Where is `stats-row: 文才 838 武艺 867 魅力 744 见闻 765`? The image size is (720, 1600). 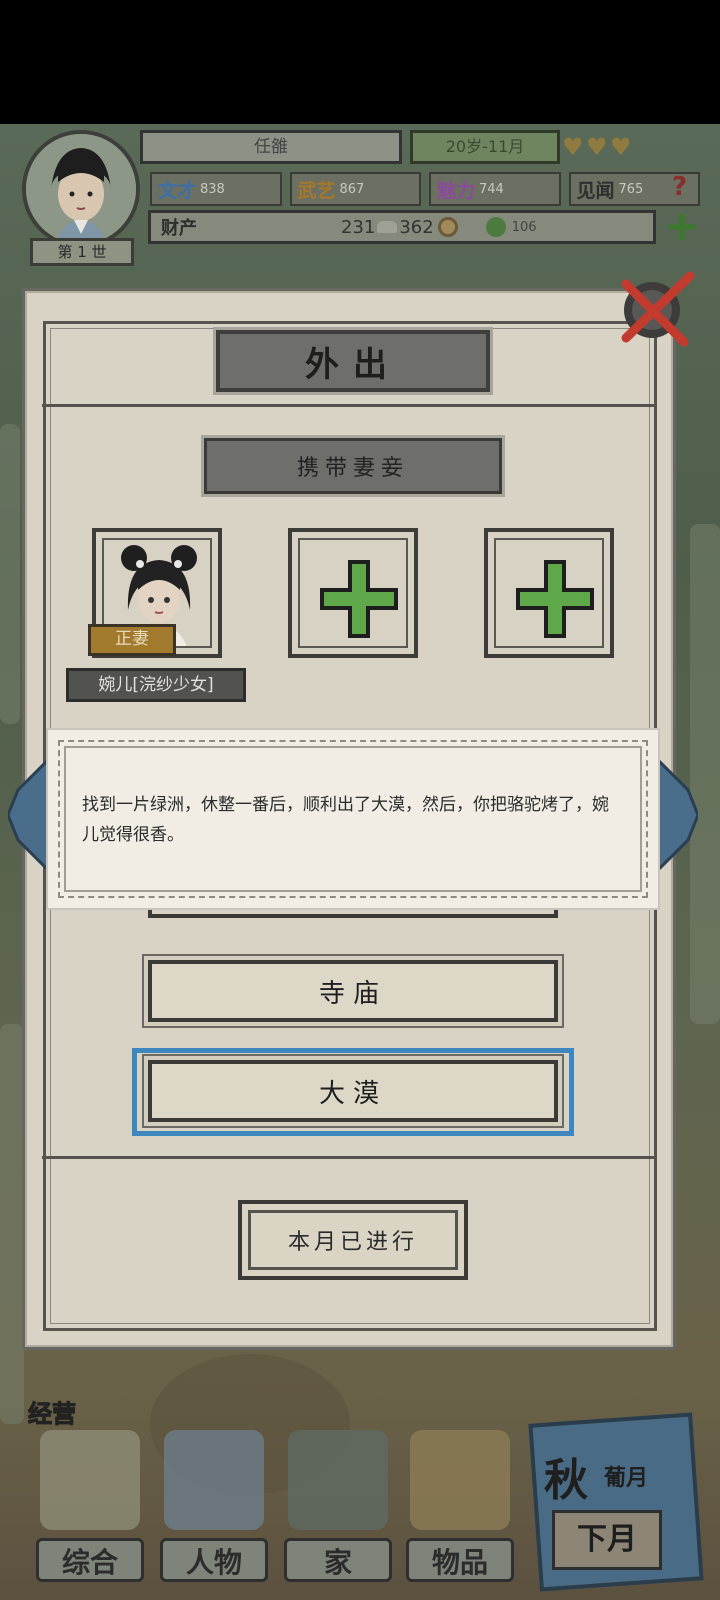 stats-row: 文才 838 武艺 867 魅力 744 见闻 765 is located at coordinates (425, 189).